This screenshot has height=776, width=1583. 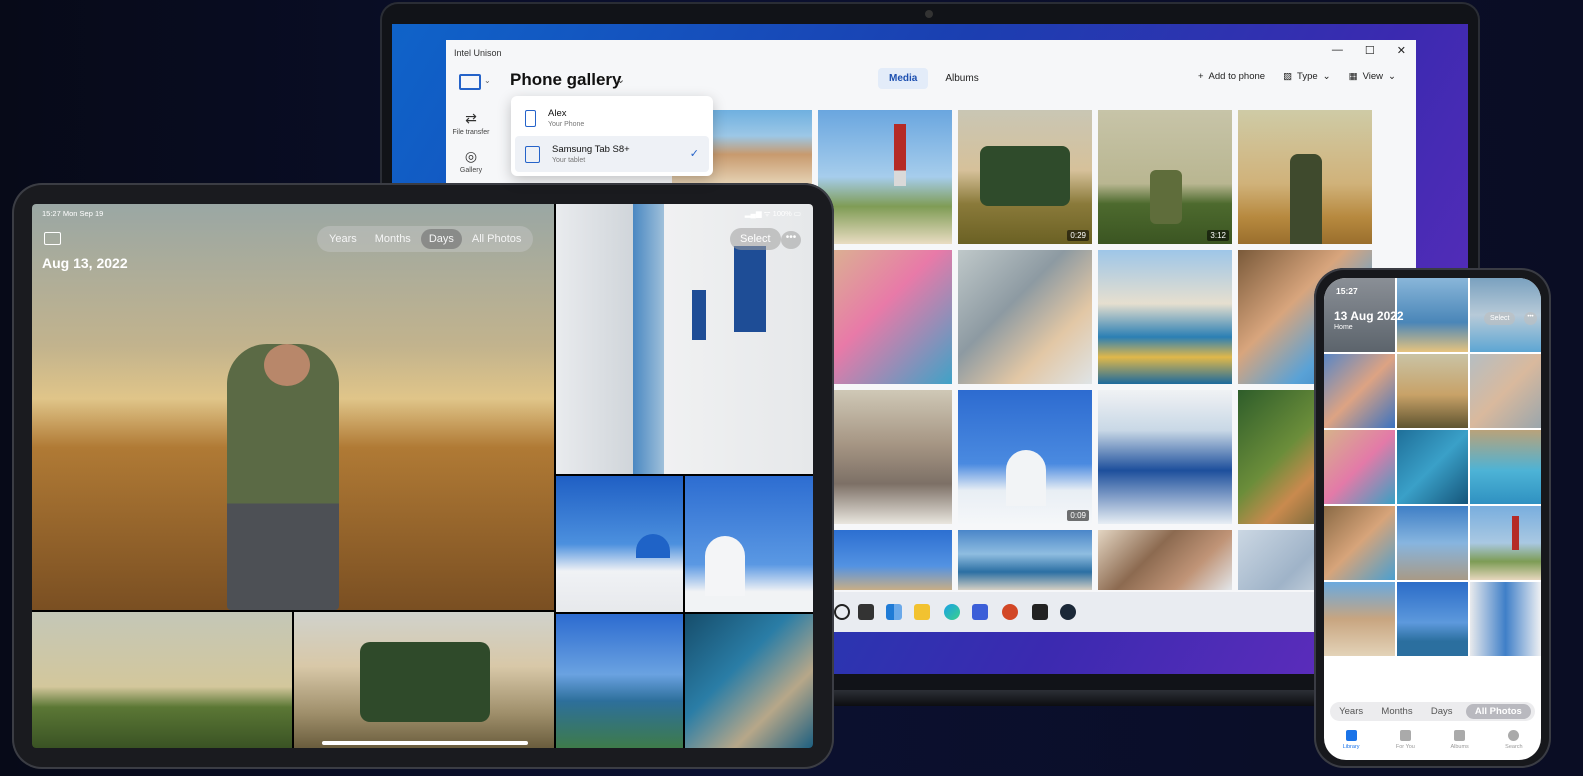 I want to click on tab-search: Search, so click(x=1514, y=743).